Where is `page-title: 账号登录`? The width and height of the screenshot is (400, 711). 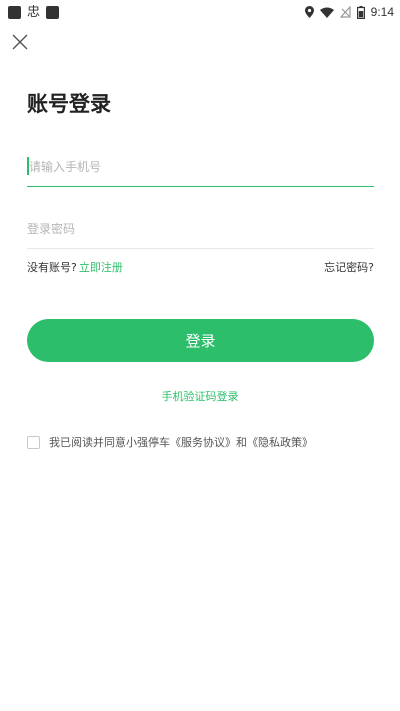
page-title: 账号登录 is located at coordinates (69, 104).